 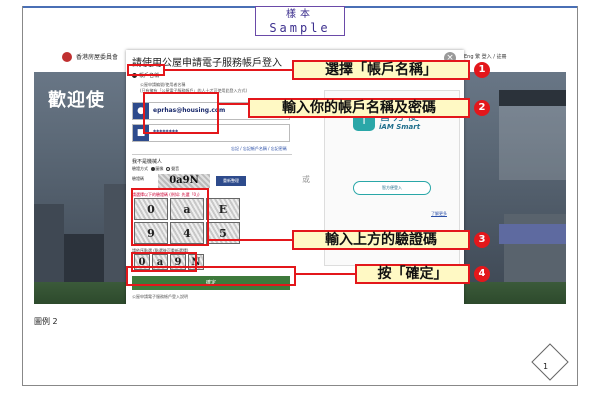 I want to click on page-number-diamond, so click(x=550, y=362).